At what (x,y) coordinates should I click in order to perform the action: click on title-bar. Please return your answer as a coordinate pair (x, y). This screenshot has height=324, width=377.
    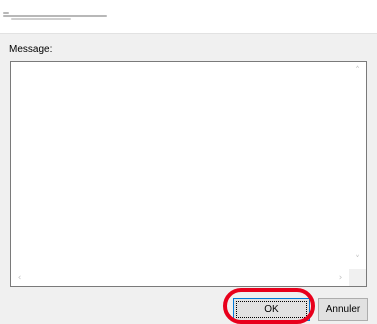
    Looking at the image, I should click on (188, 16).